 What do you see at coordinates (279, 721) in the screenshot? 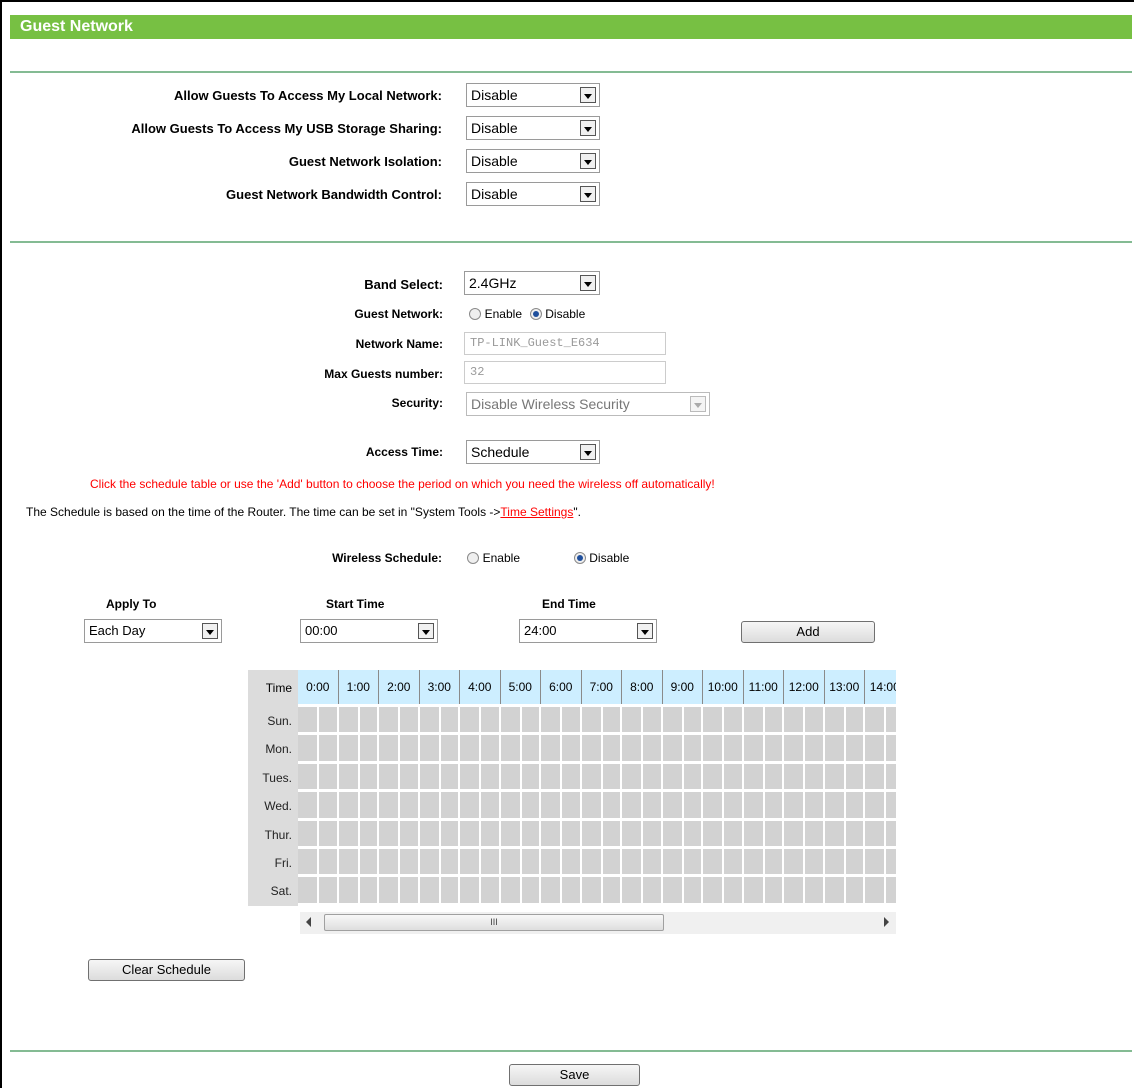
I see `day-label: Sun.` at bounding box center [279, 721].